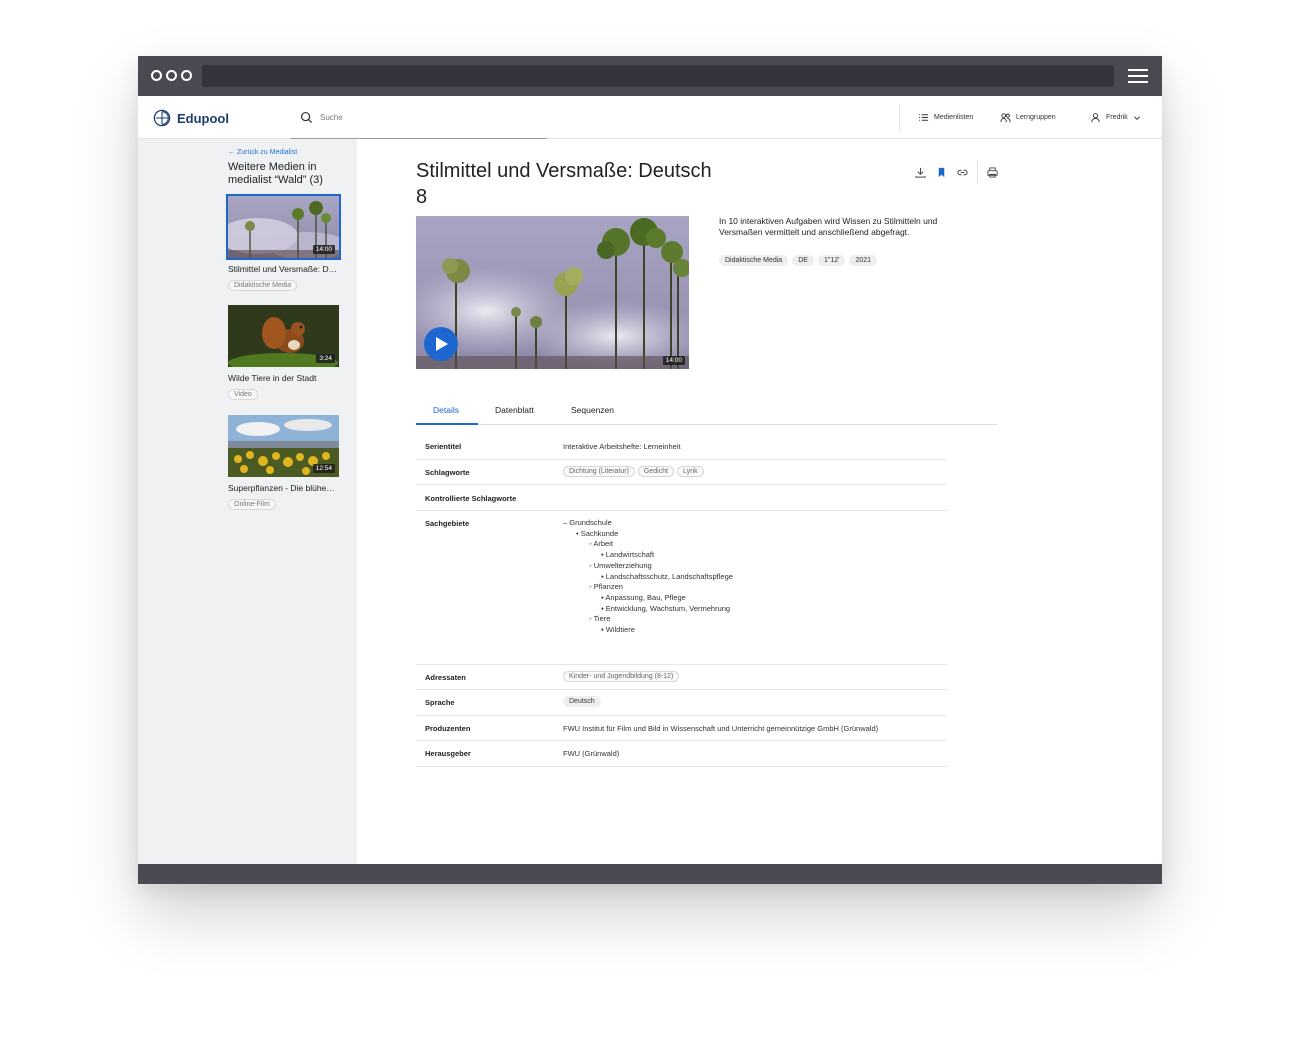 The image size is (1300, 1041). I want to click on media-card-title: Wilde Tiere in der Stadt, so click(283, 378).